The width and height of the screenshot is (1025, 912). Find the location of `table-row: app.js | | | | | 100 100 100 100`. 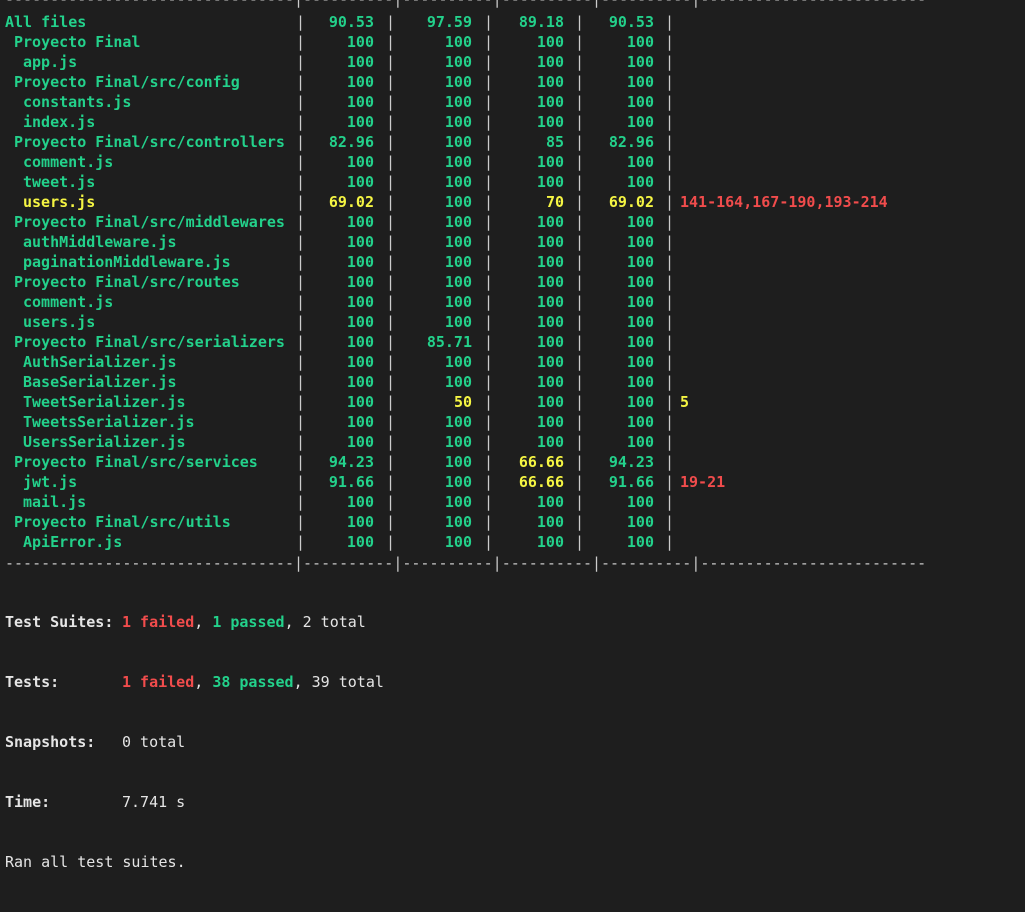

table-row: app.js | | | | | 100 100 100 100 is located at coordinates (512, 62).